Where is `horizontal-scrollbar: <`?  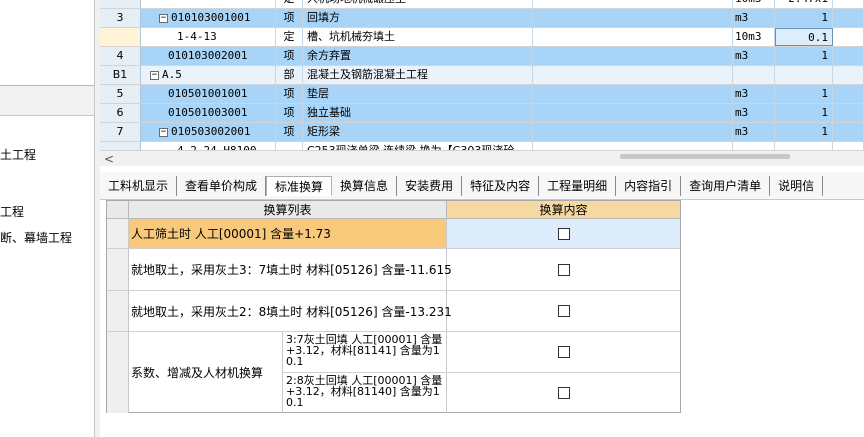 horizontal-scrollbar: < is located at coordinates (482, 158).